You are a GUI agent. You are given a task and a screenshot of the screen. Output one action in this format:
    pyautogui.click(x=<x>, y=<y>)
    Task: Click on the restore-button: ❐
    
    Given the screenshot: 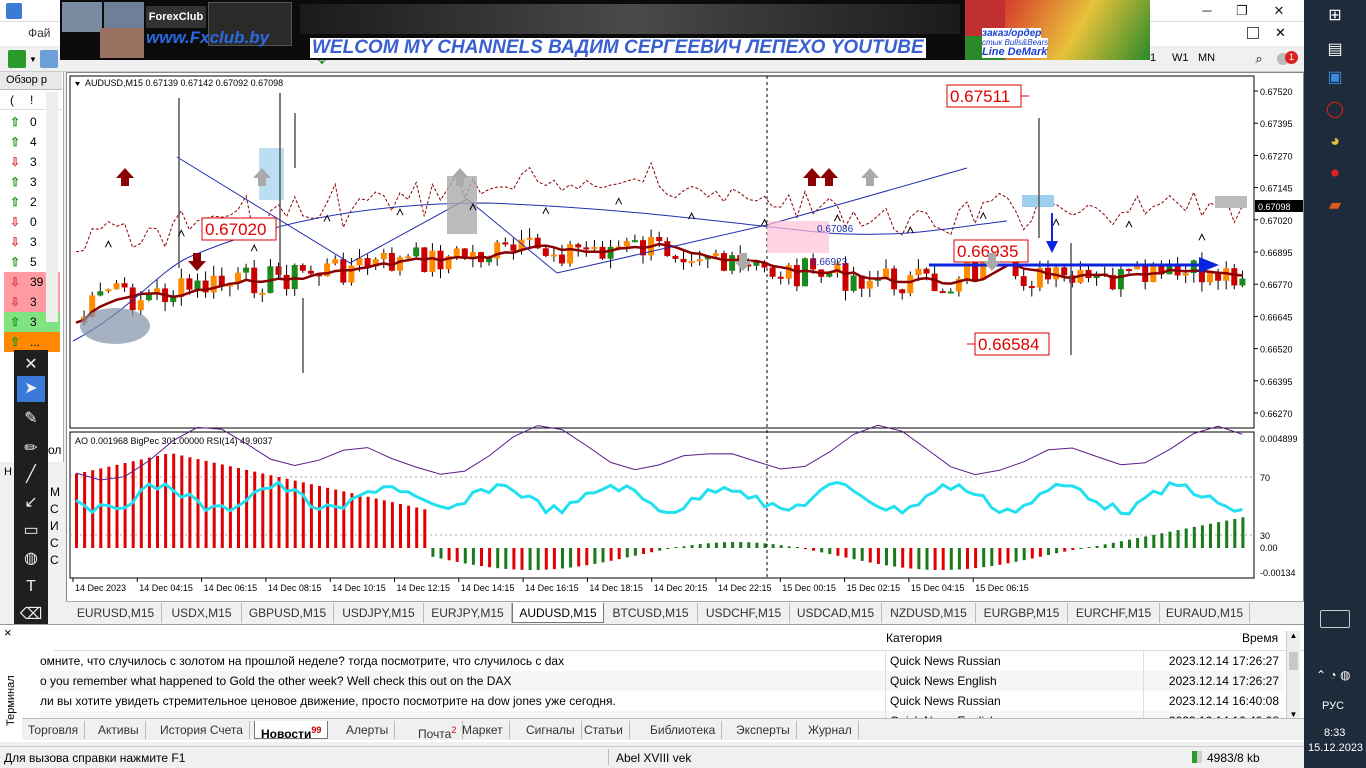 What is the action you would take?
    pyautogui.click(x=1242, y=11)
    